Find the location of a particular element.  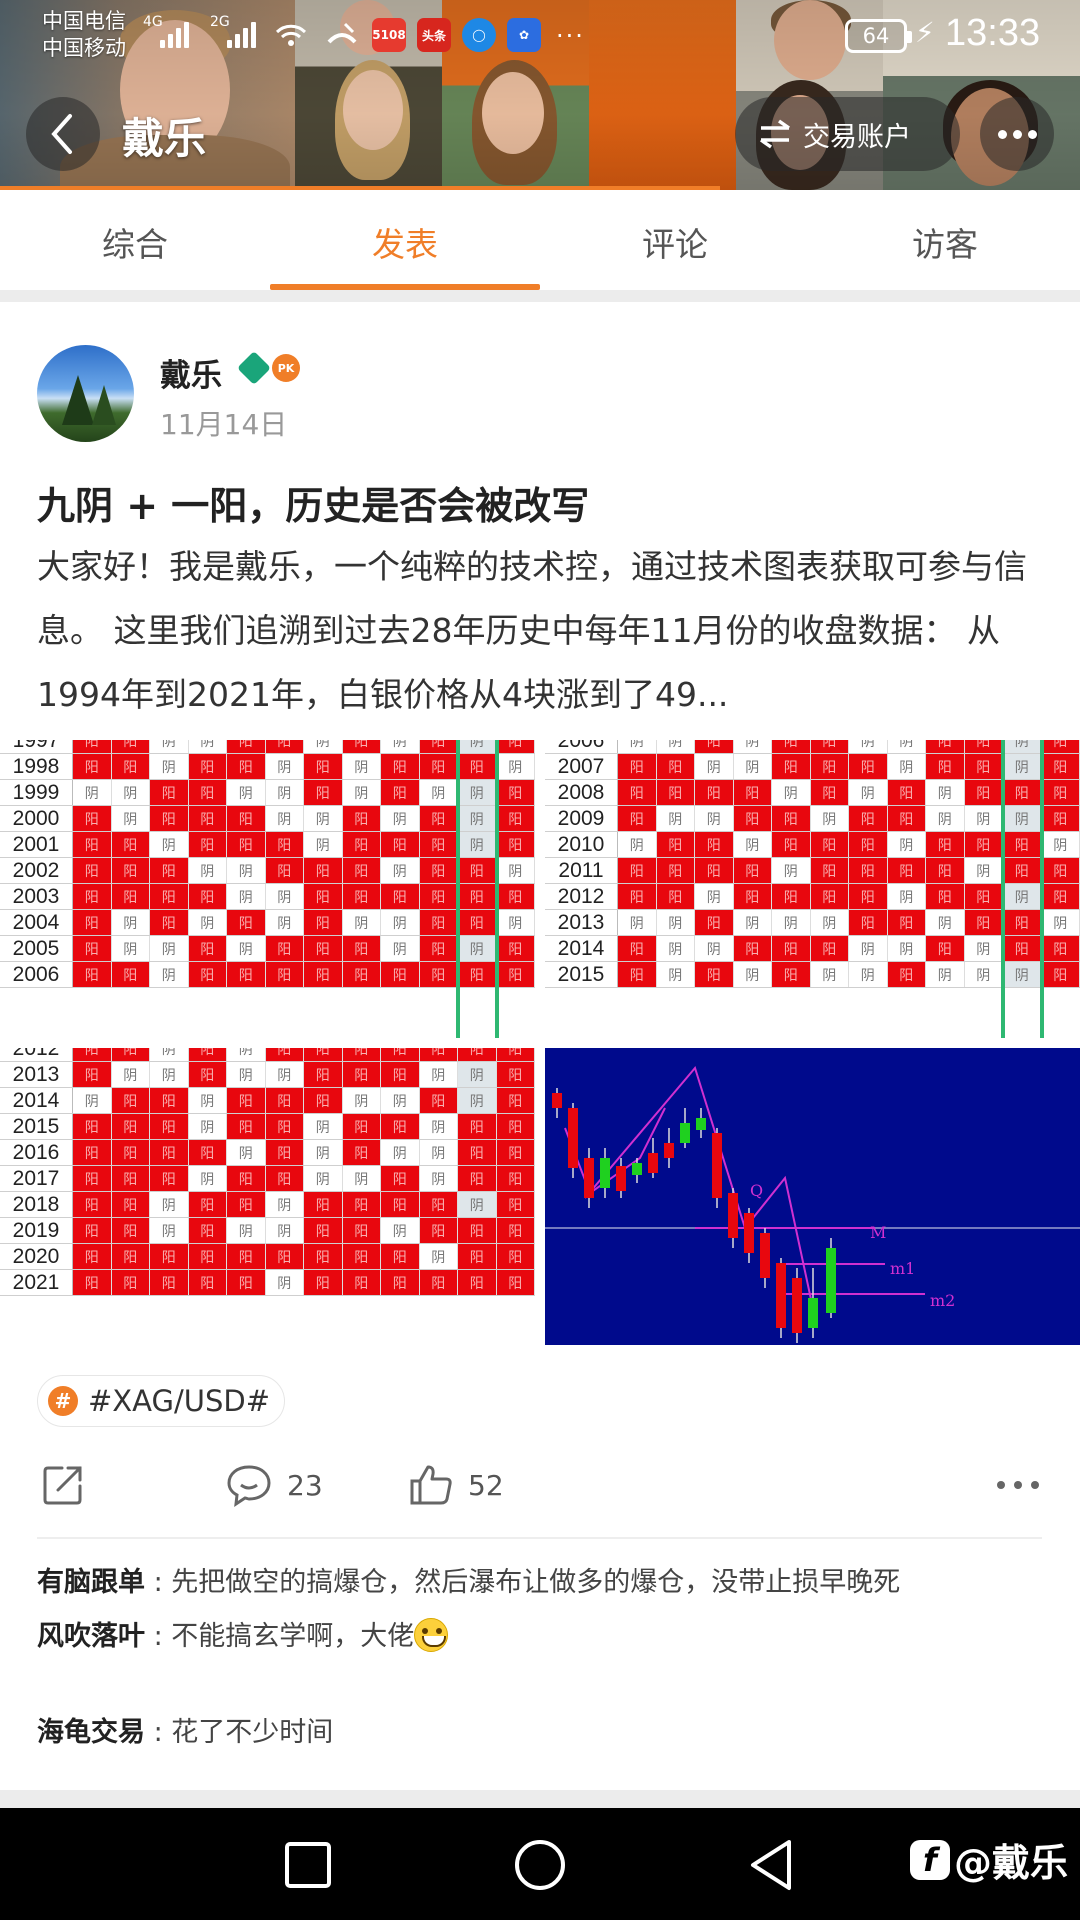

carrier-2: 中国移动 is located at coordinates (84, 48).